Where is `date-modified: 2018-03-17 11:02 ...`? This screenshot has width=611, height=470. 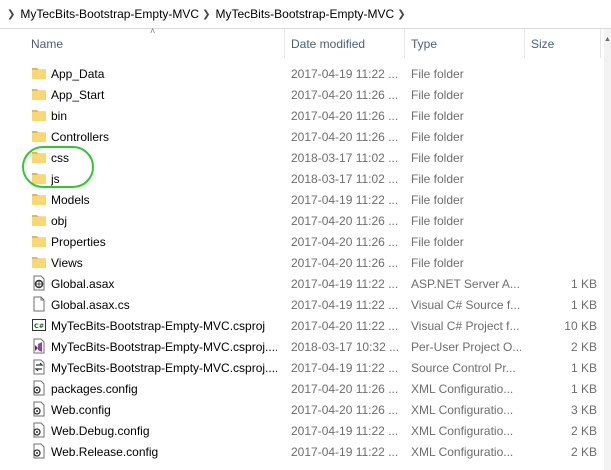 date-modified: 2018-03-17 11:02 ... is located at coordinates (345, 179).